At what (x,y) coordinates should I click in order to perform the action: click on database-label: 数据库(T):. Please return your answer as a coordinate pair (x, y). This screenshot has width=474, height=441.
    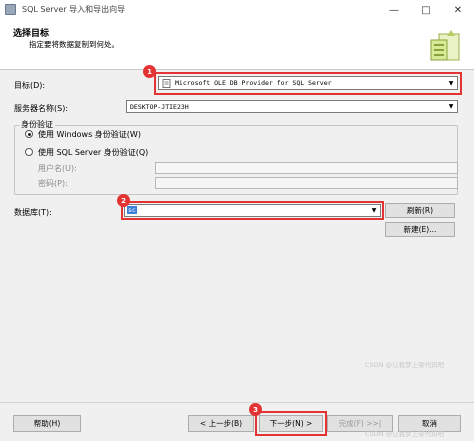
    Looking at the image, I should click on (33, 212).